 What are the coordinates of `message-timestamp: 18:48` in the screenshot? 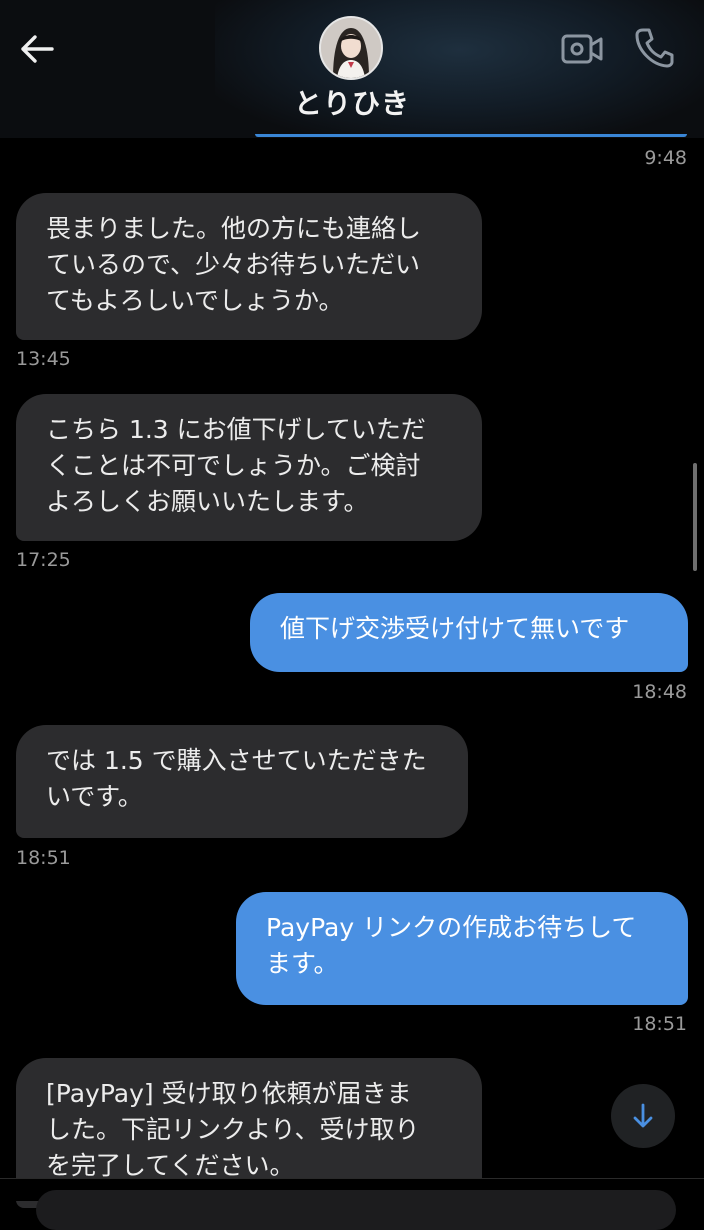 It's located at (659, 692).